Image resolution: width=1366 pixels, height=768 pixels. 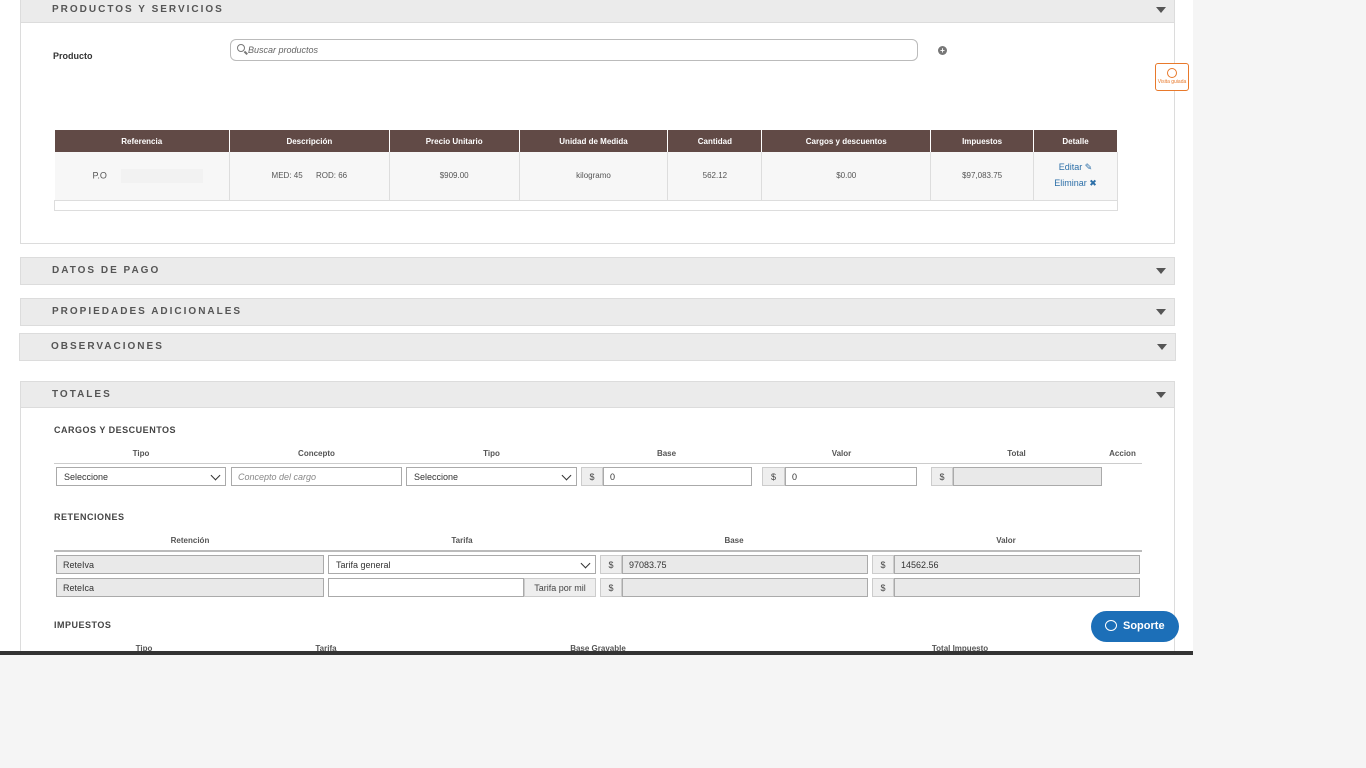 What do you see at coordinates (138, 9) in the screenshot?
I see `productos-title: PRODUCTOS Y SERVICIOS` at bounding box center [138, 9].